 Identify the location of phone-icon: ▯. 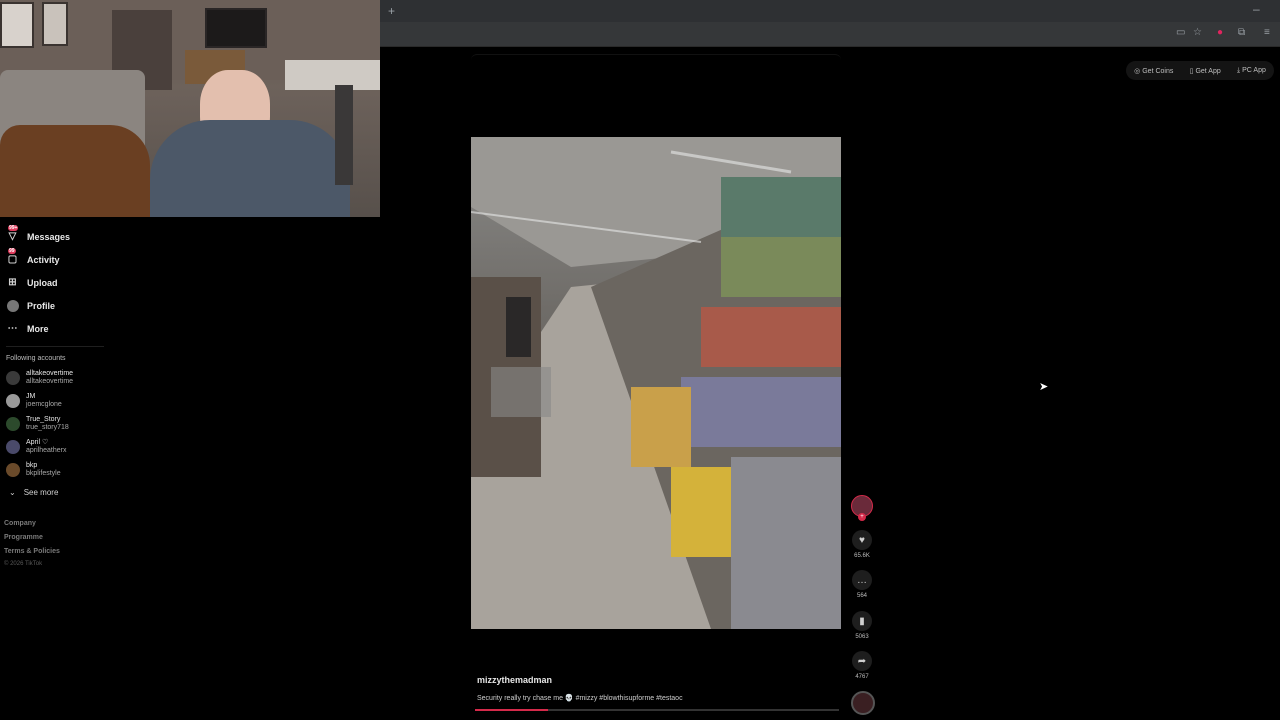
(1191, 71).